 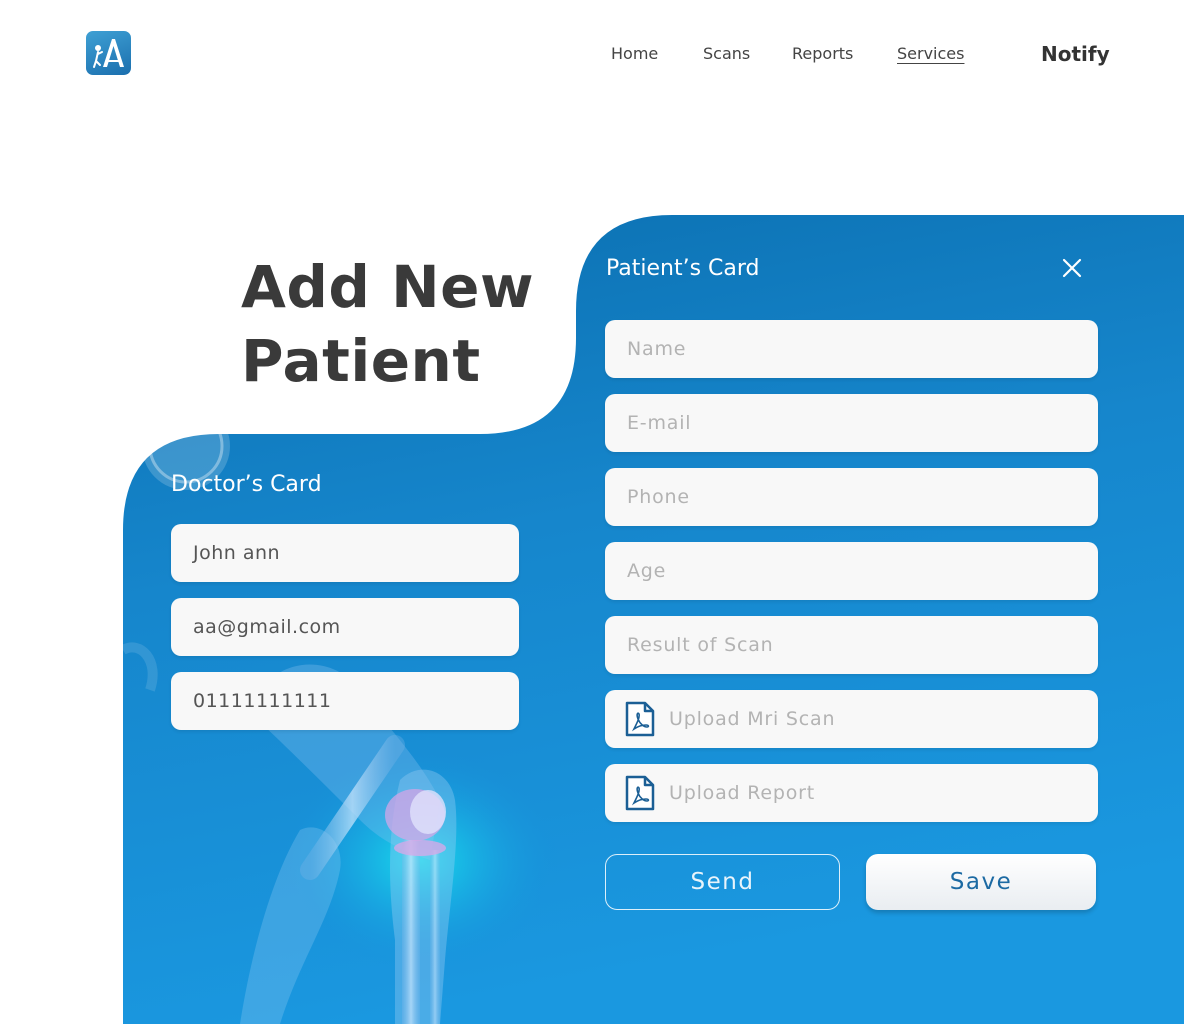 What do you see at coordinates (930, 53) in the screenshot?
I see `nav-services: Services` at bounding box center [930, 53].